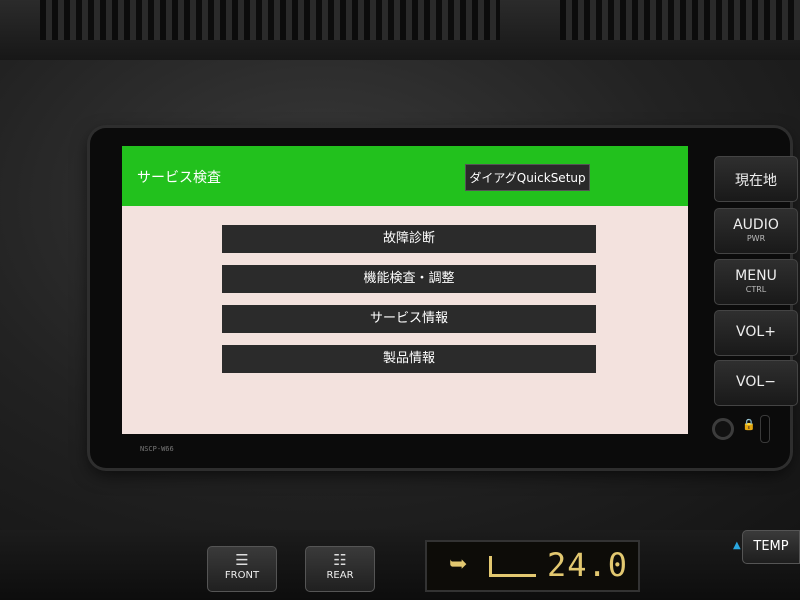 This screenshot has height=600, width=800. I want to click on screen-header: サービス検査 ダイアグQuickSetup, so click(405, 176).